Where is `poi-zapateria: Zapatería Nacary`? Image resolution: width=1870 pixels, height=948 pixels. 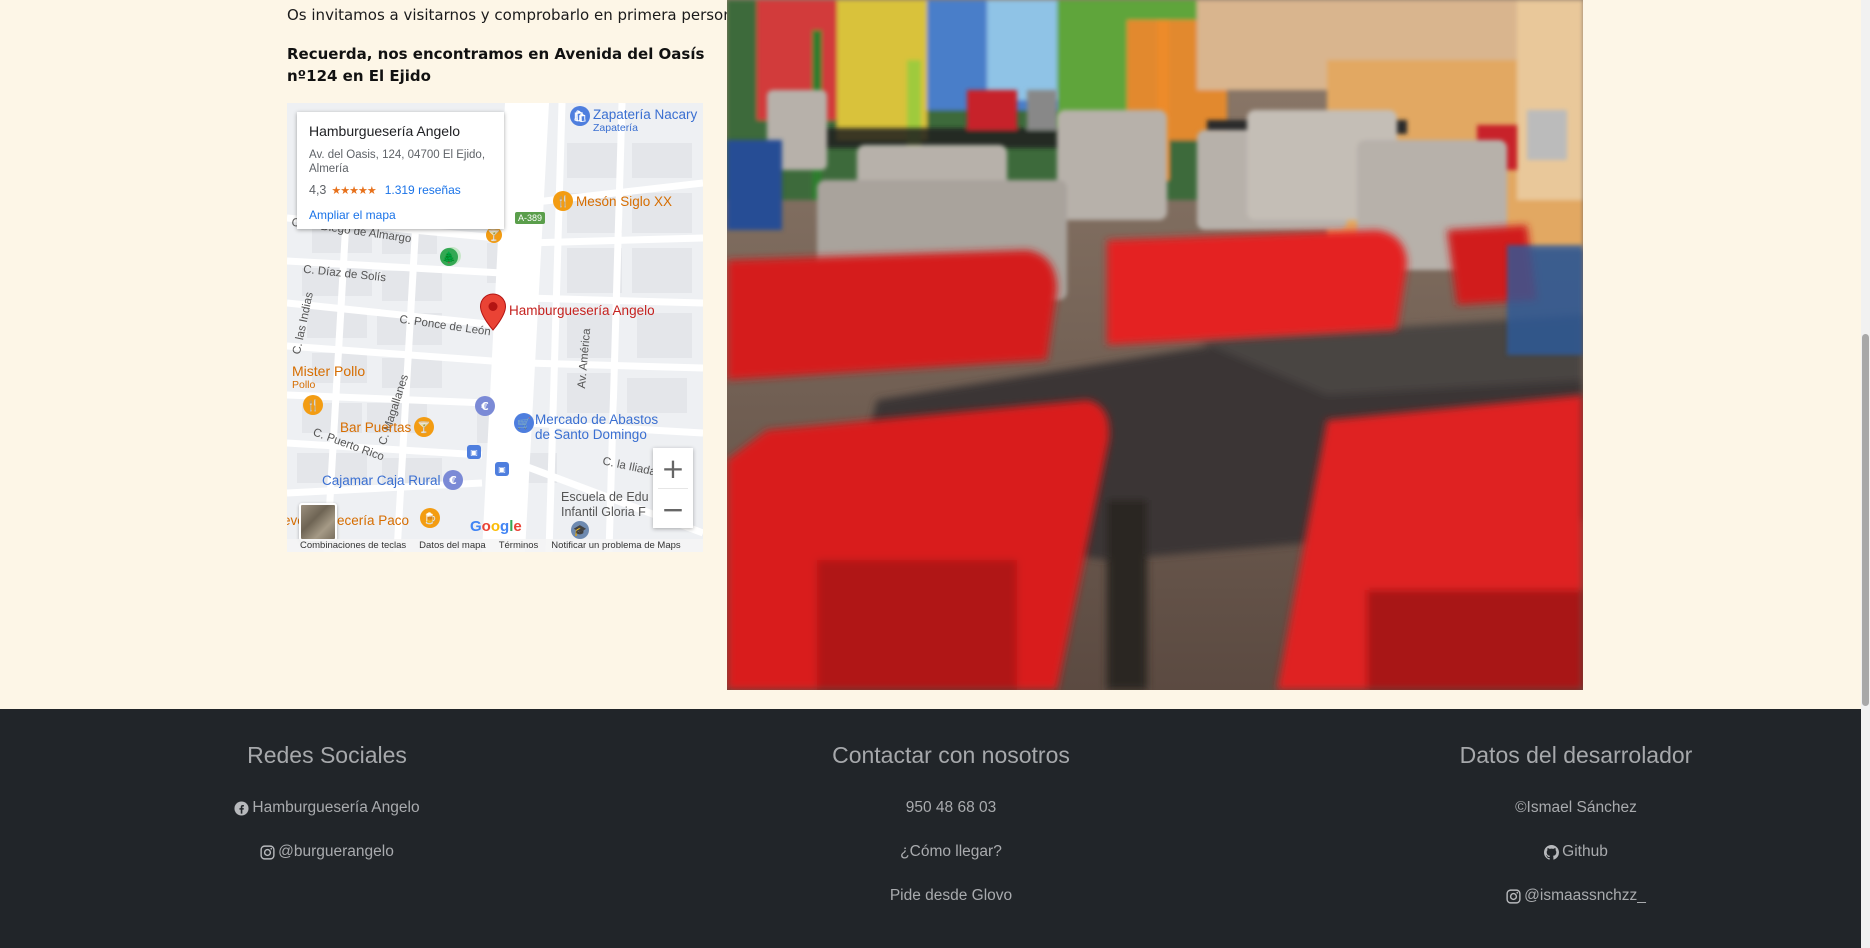 poi-zapateria: Zapatería Nacary is located at coordinates (645, 114).